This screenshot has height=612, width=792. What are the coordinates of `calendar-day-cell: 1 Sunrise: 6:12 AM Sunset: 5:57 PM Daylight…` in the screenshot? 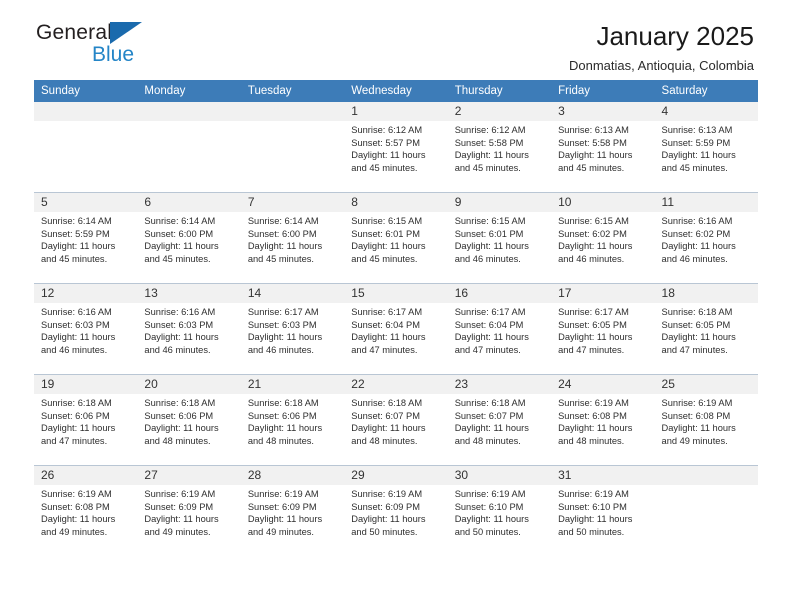 It's located at (396, 147).